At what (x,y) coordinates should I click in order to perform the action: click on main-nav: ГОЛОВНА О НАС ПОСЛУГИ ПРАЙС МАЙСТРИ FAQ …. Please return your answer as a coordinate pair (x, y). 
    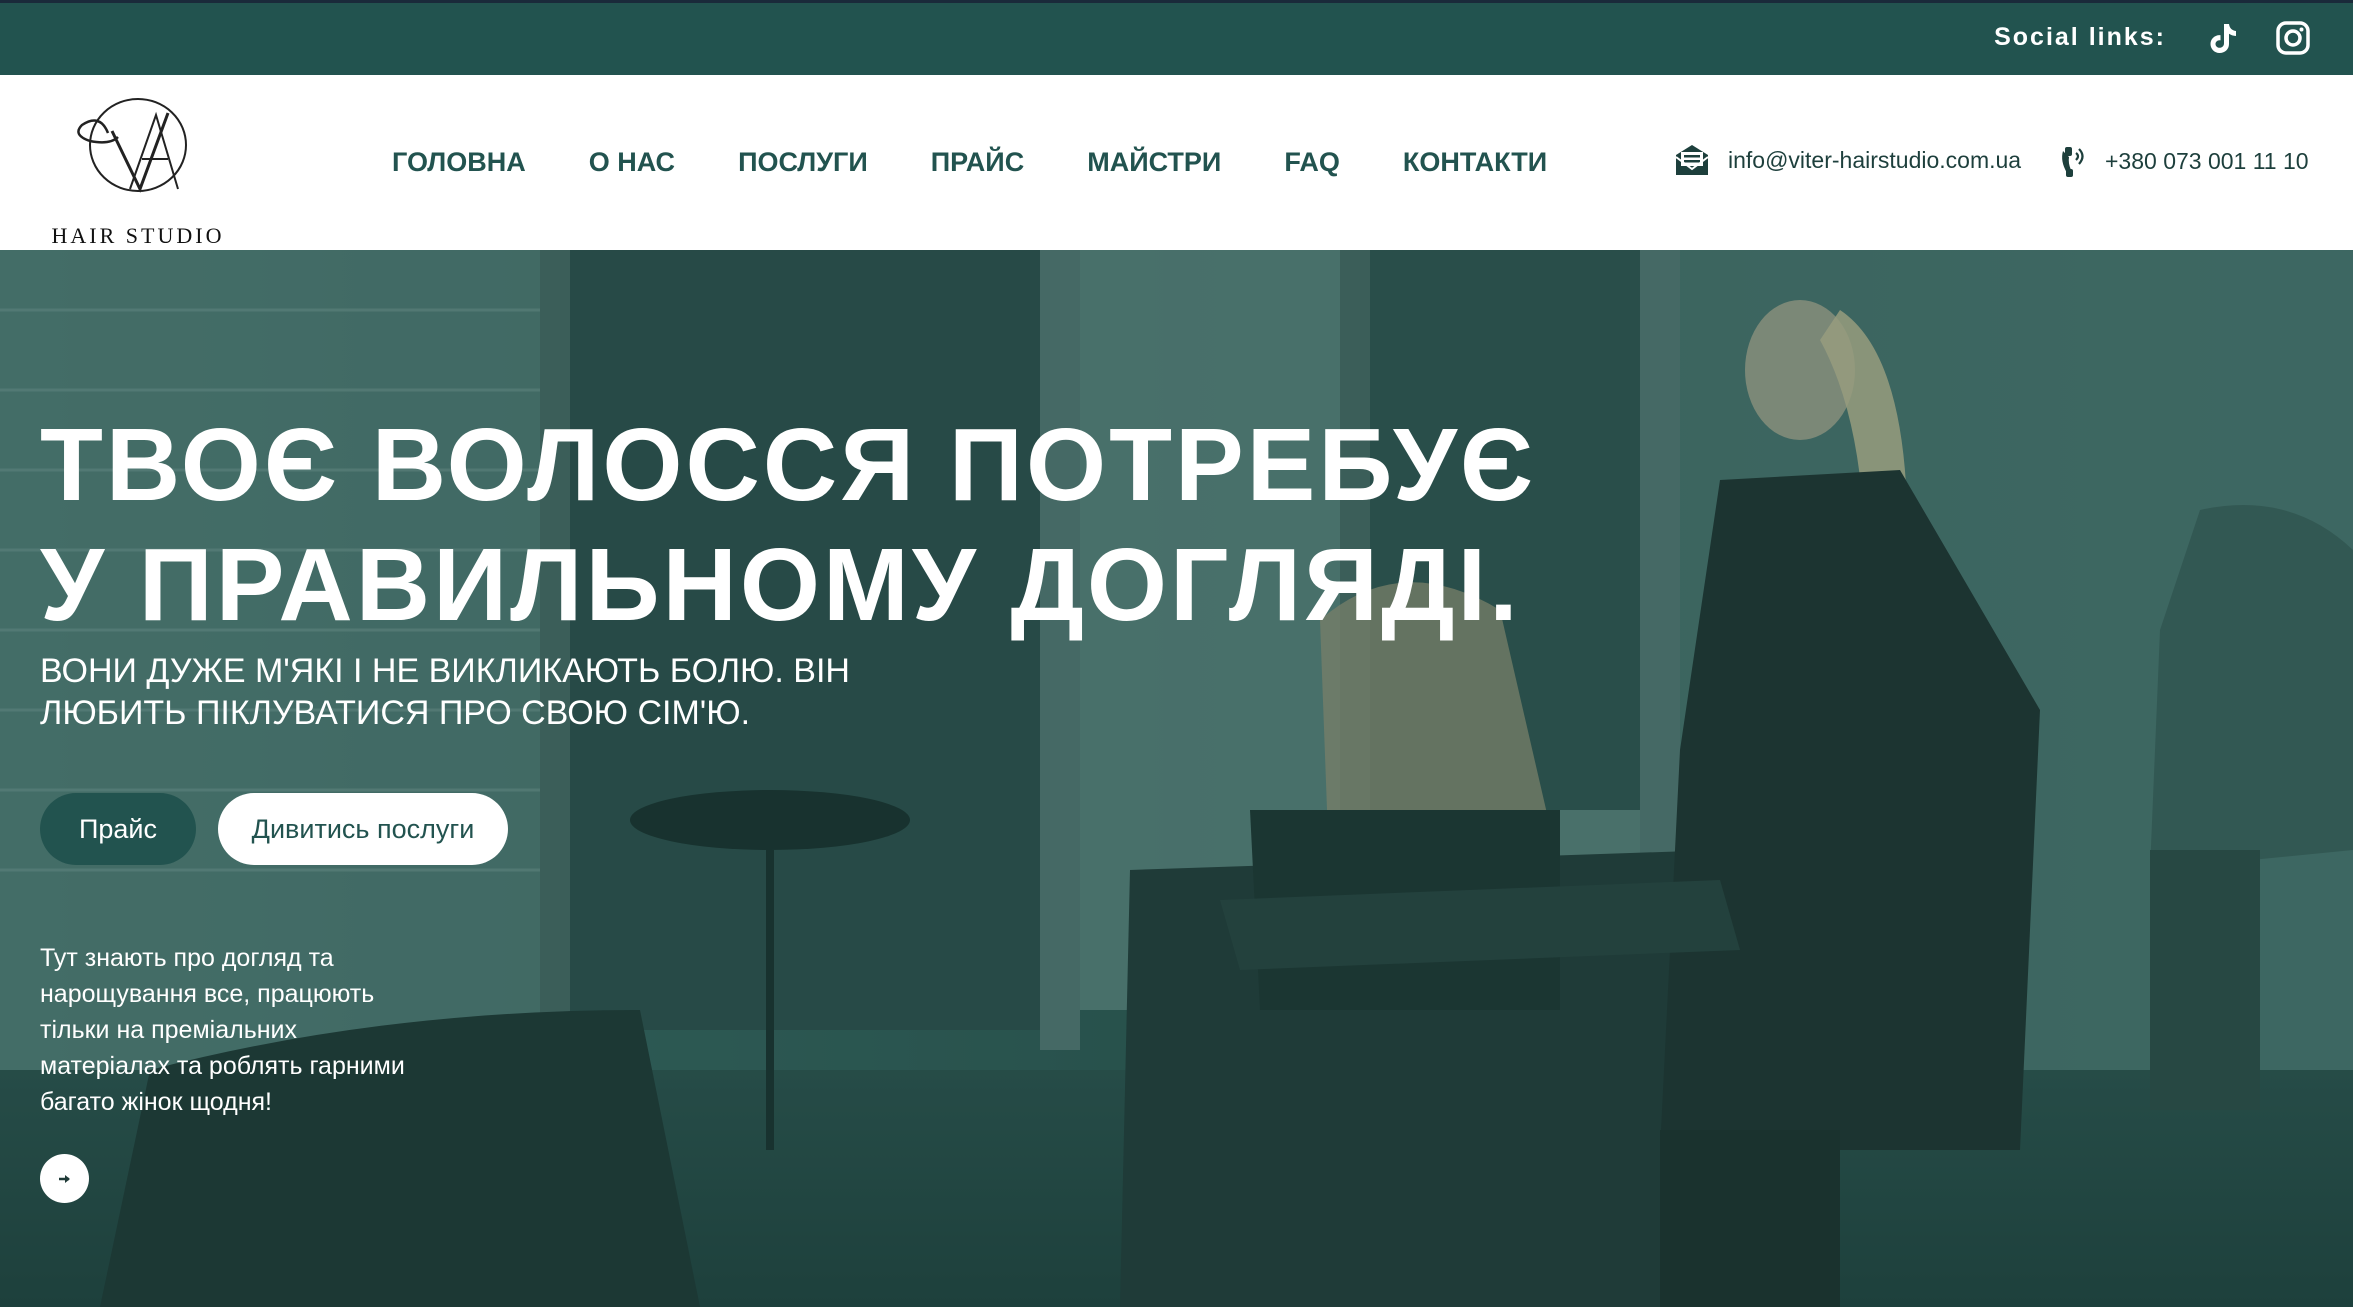
    Looking at the image, I should click on (1001, 162).